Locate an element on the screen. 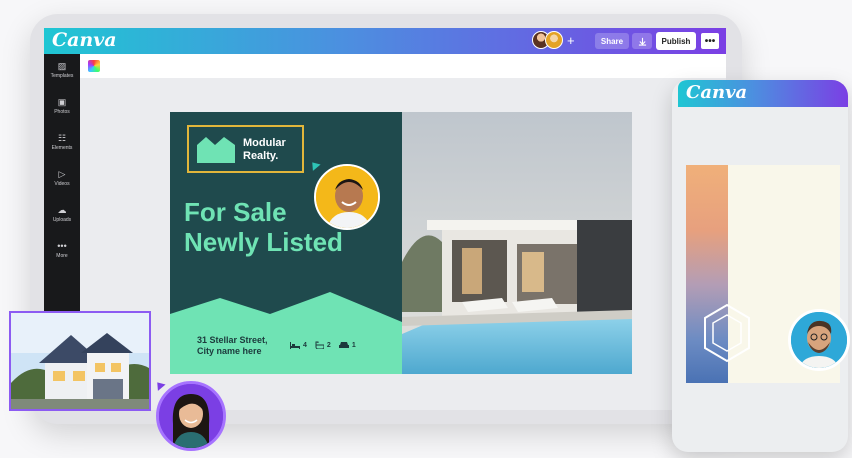 The height and width of the screenshot is (458, 852). cars-feature: 1 is located at coordinates (347, 345).